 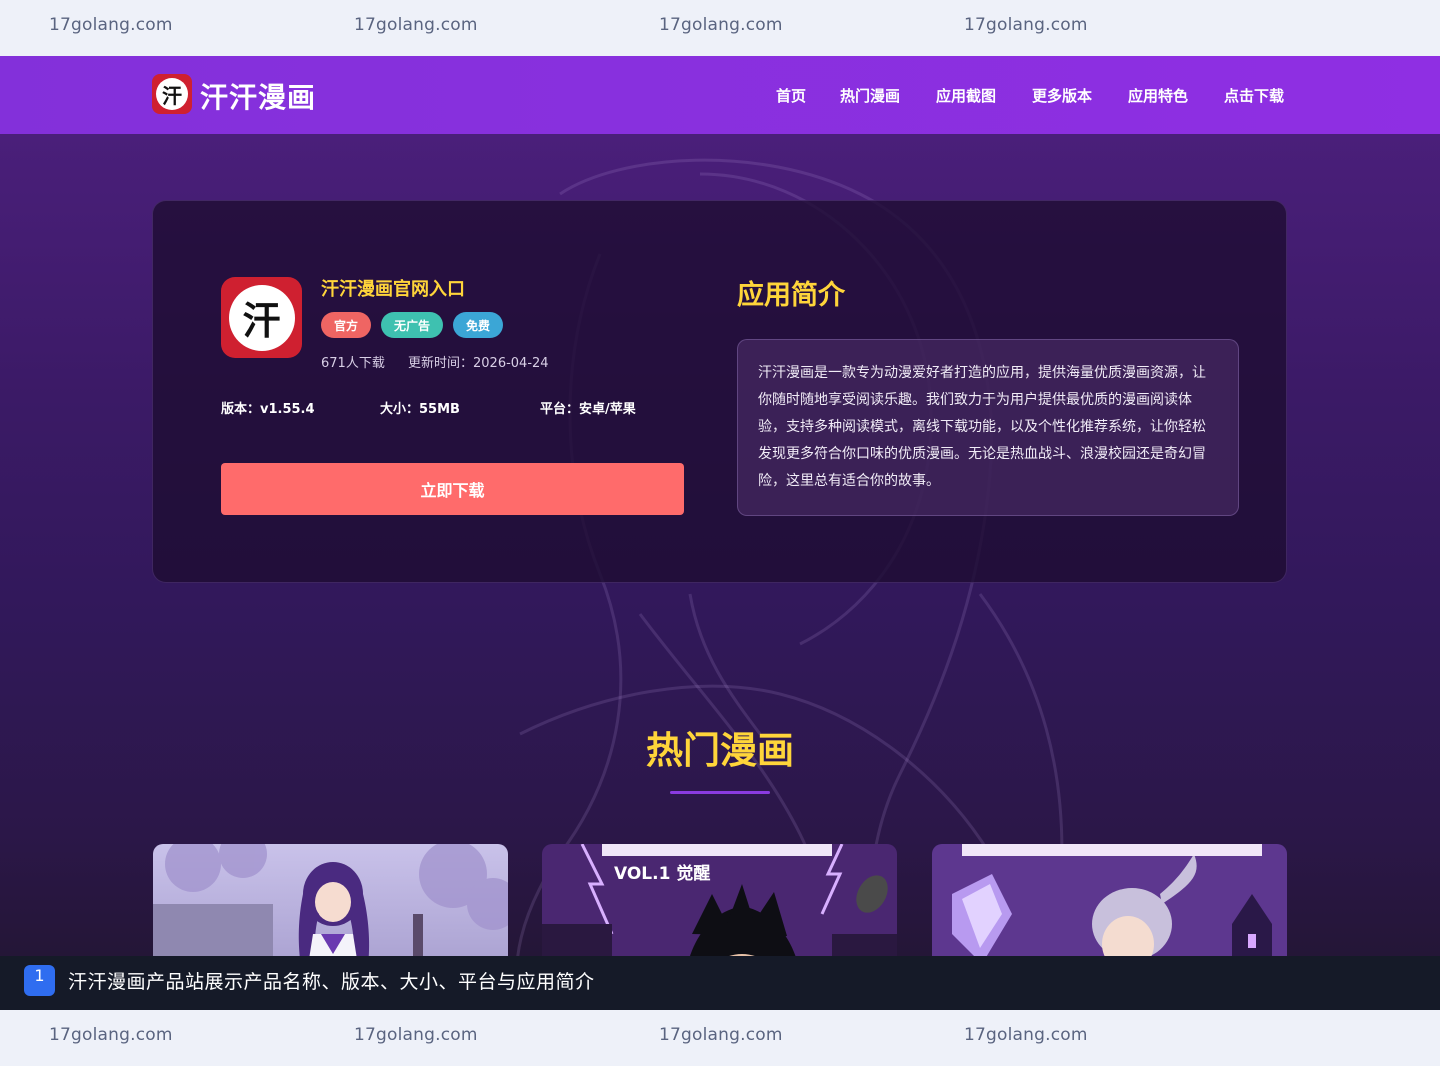 What do you see at coordinates (662, 874) in the screenshot?
I see `comic-volume-label: VOL.1 觉醒` at bounding box center [662, 874].